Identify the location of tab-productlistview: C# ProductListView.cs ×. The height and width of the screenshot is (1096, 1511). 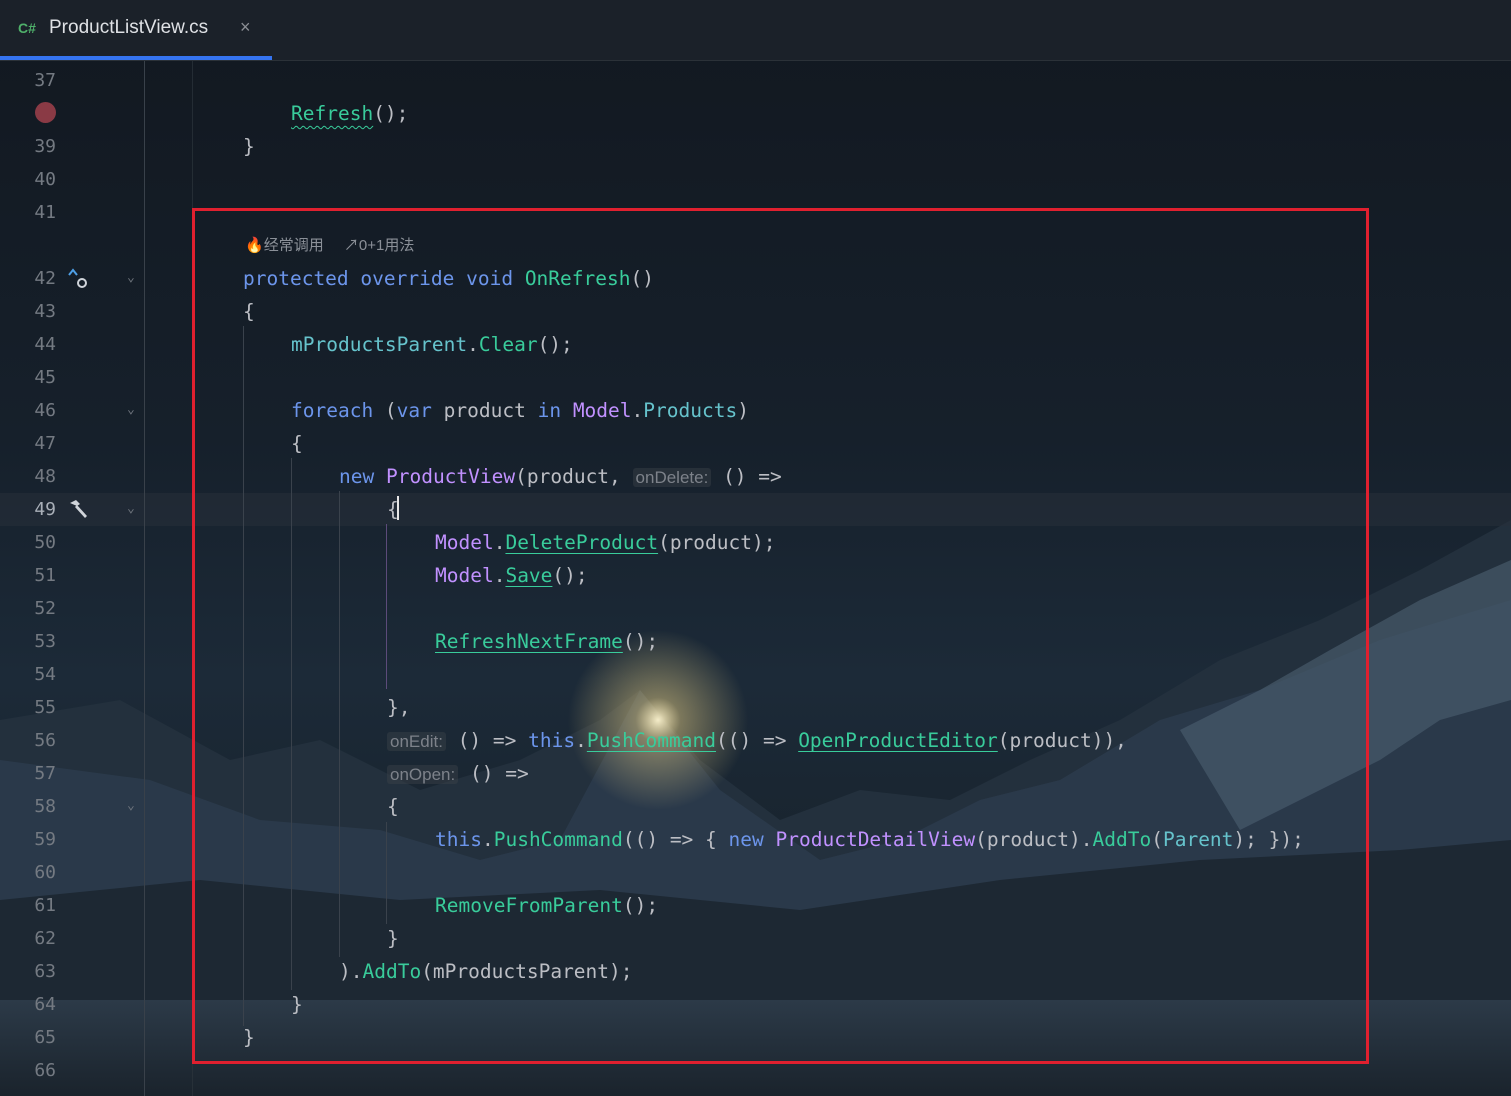
(136, 30).